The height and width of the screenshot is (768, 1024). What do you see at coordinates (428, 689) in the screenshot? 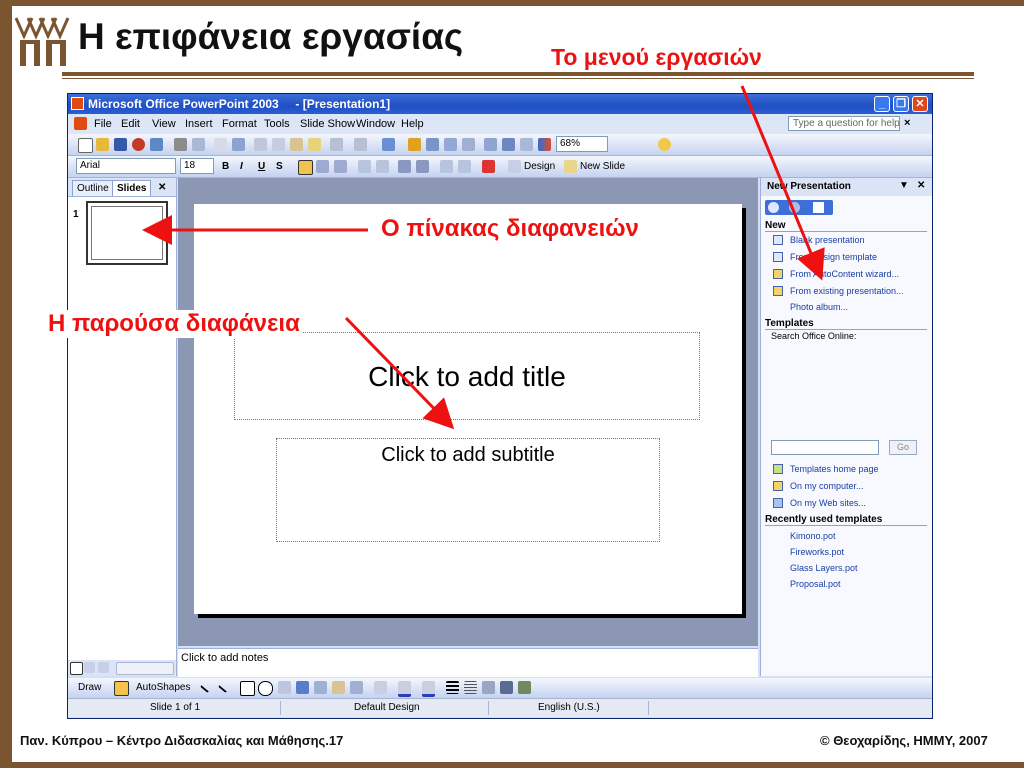
I see `font-color-draw-icon` at bounding box center [428, 689].